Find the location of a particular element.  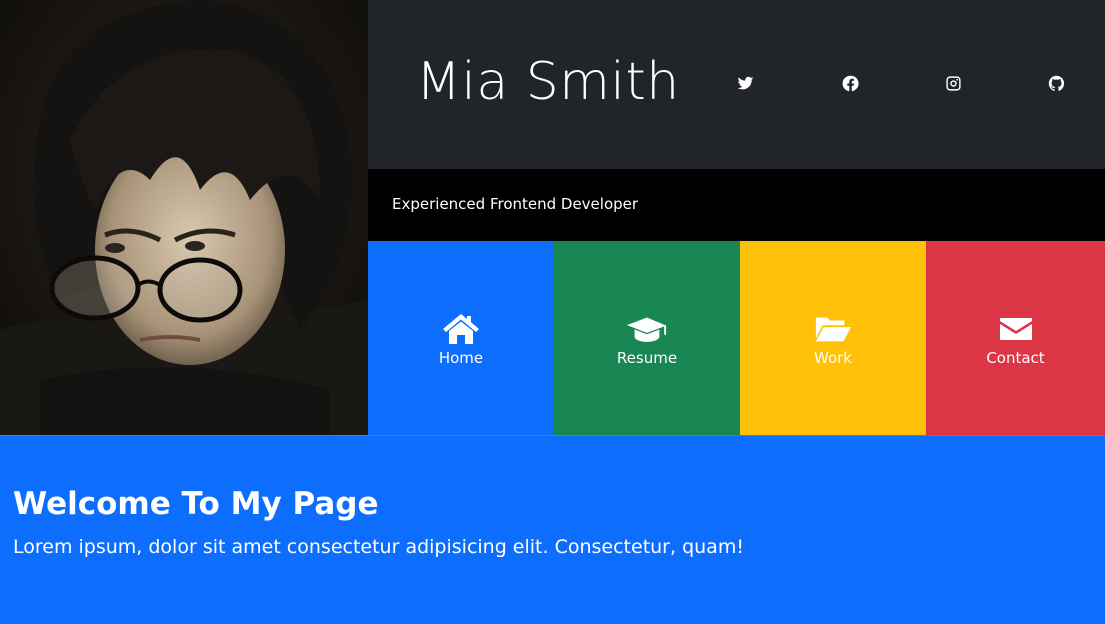

nav-tile-work: Work is located at coordinates (833, 338).